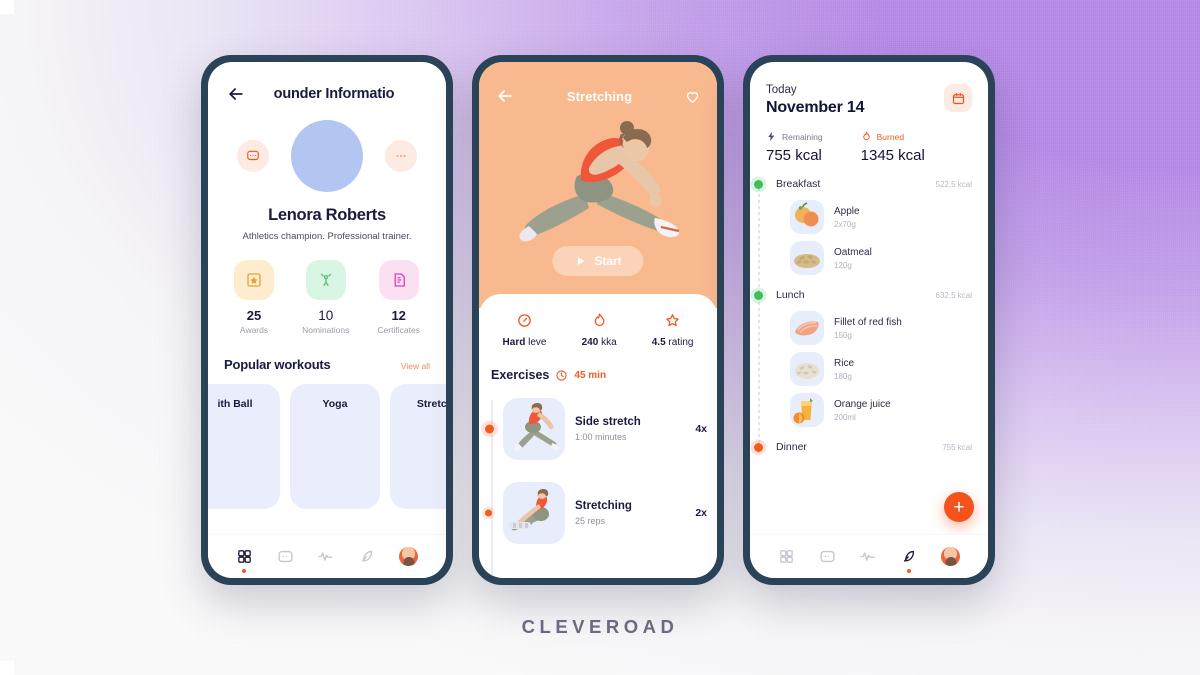  Describe the element at coordinates (7, 7) in the screenshot. I see `corner-mask-top-left` at that location.